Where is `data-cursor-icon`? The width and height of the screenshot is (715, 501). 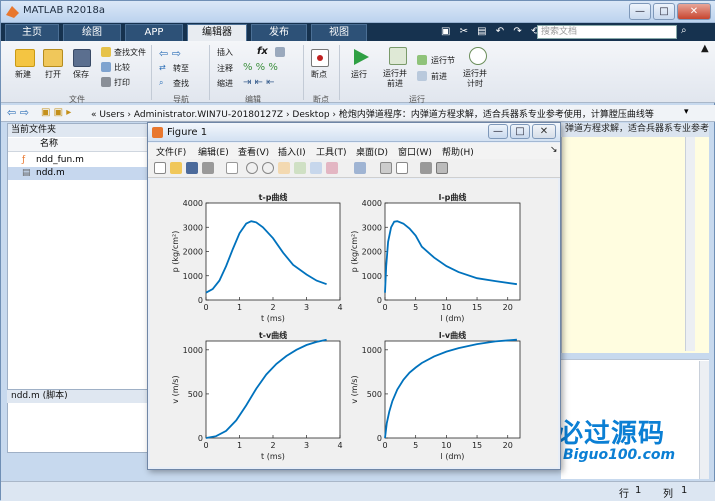
data-cursor-icon is located at coordinates (316, 168).